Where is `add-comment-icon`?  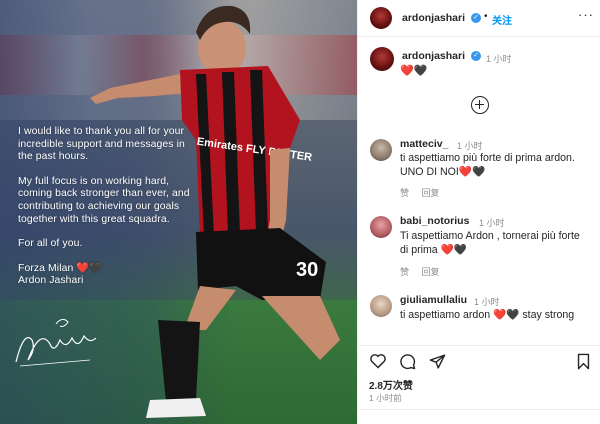 add-comment-icon is located at coordinates (480, 105).